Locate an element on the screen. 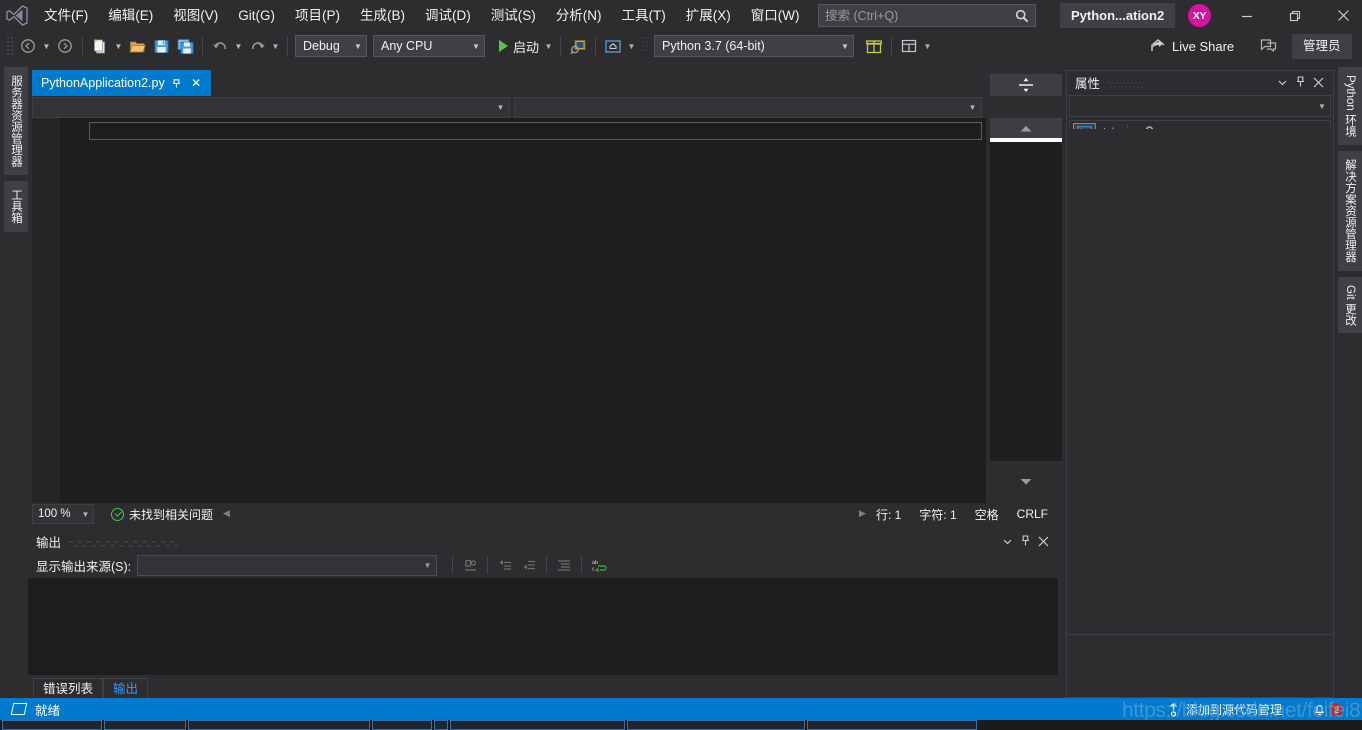  menu-item-window: 窗口(W) is located at coordinates (775, 15).